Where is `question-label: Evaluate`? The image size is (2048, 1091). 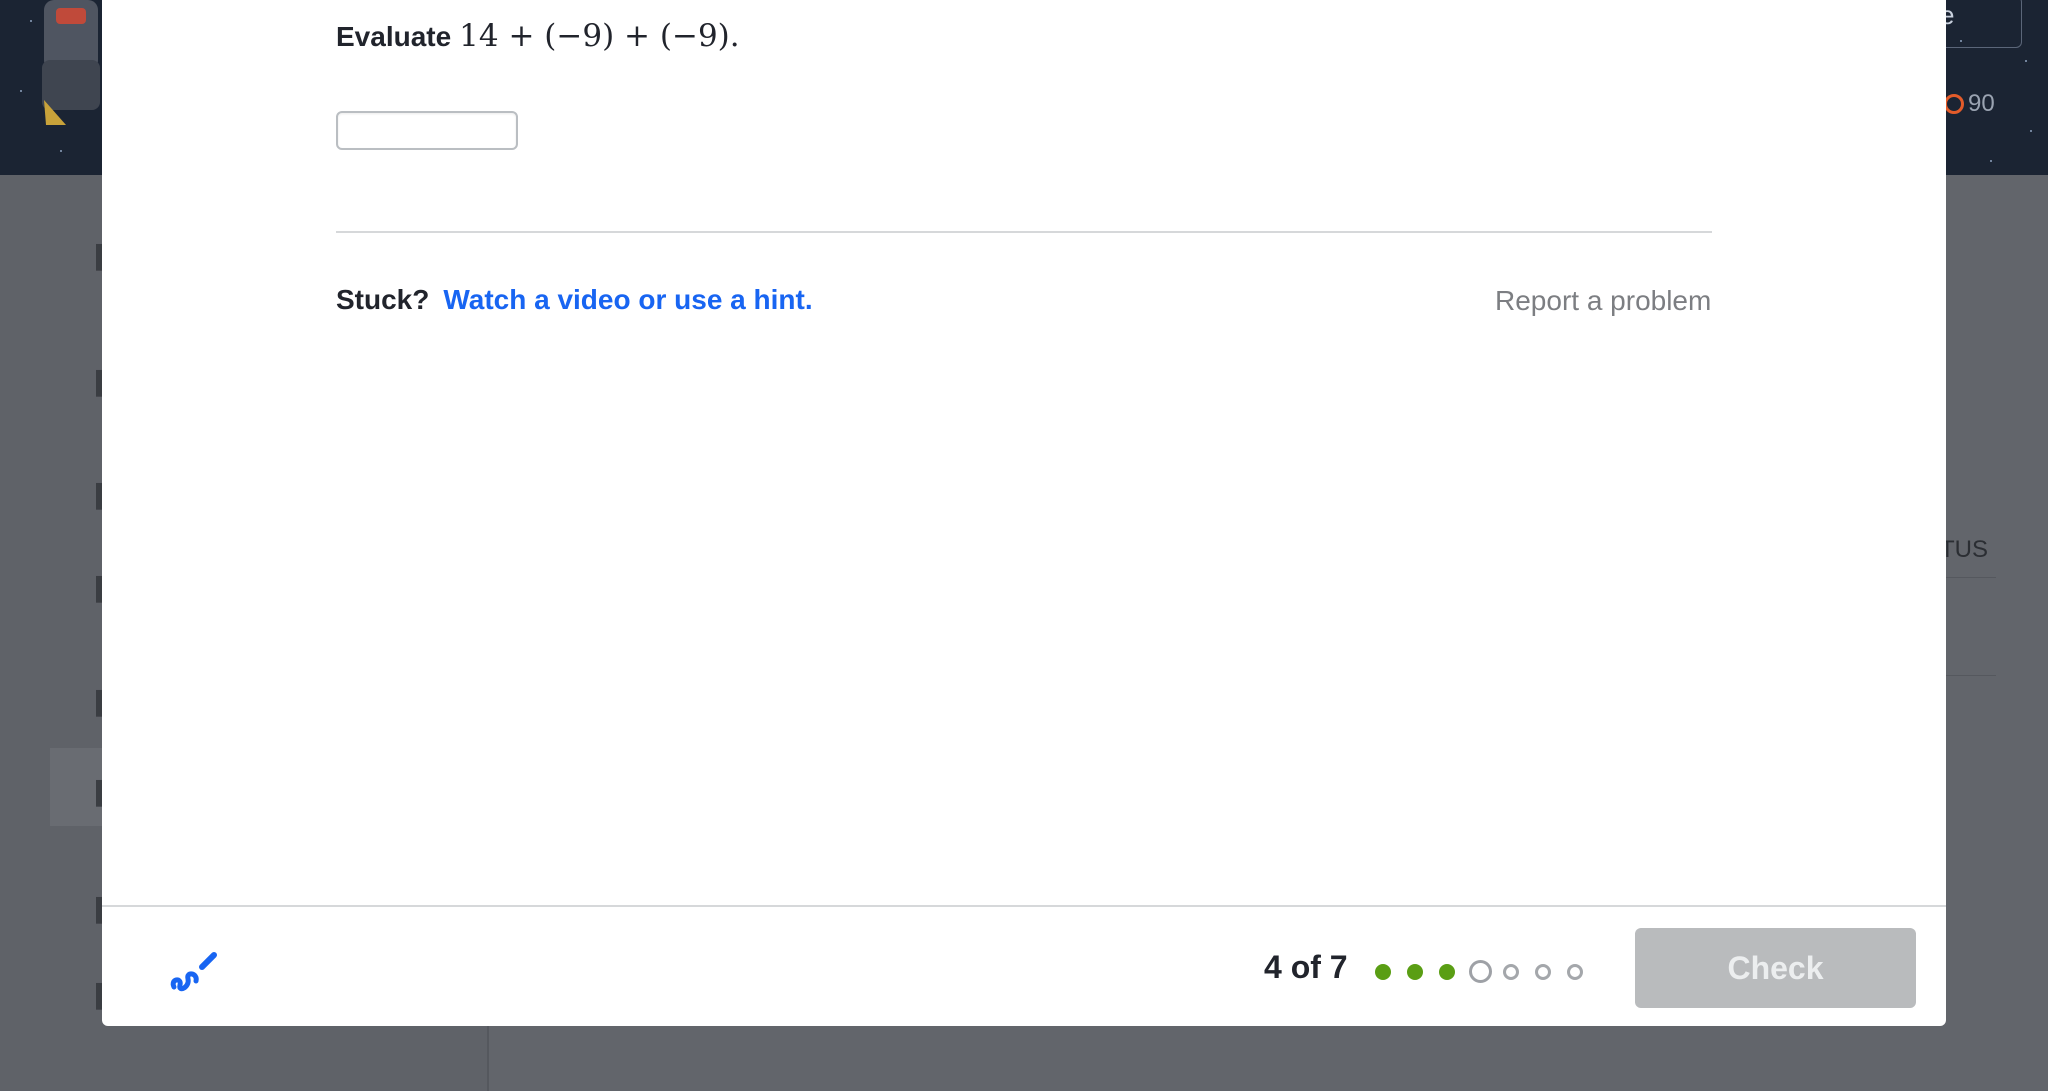
question-label: Evaluate is located at coordinates (394, 36).